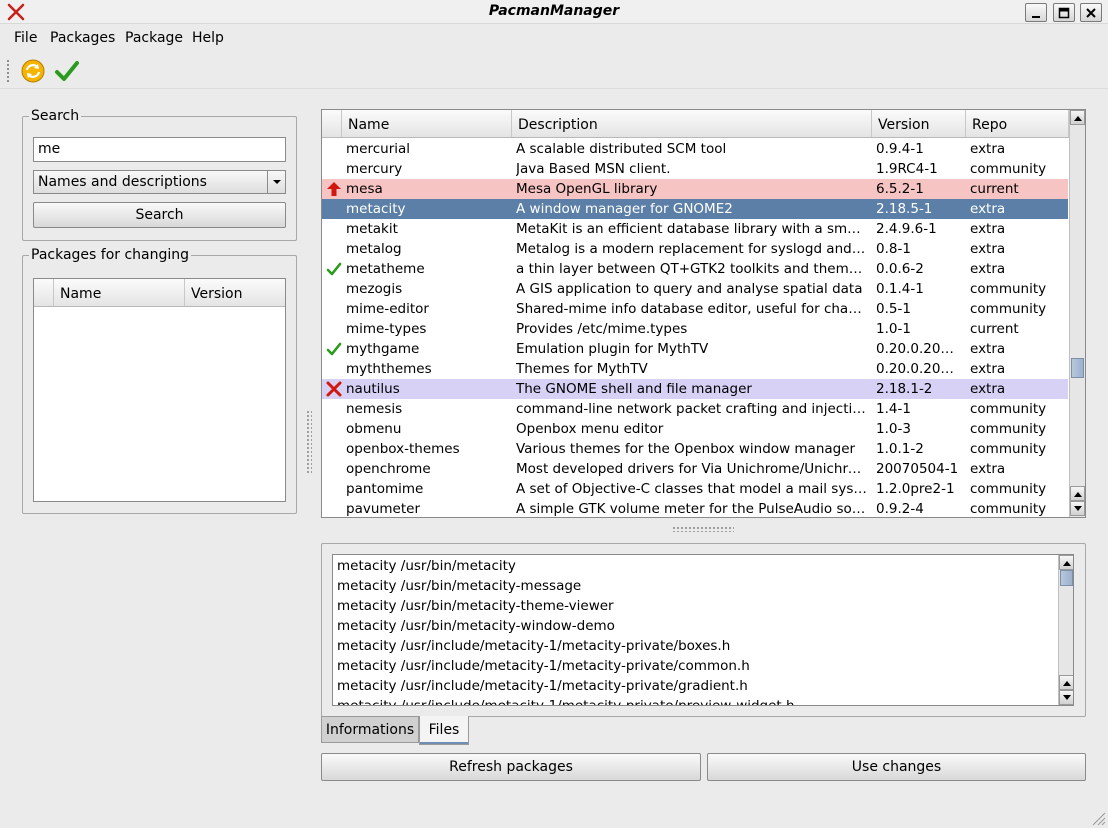  Describe the element at coordinates (444, 730) in the screenshot. I see `tab-files: Files` at that location.